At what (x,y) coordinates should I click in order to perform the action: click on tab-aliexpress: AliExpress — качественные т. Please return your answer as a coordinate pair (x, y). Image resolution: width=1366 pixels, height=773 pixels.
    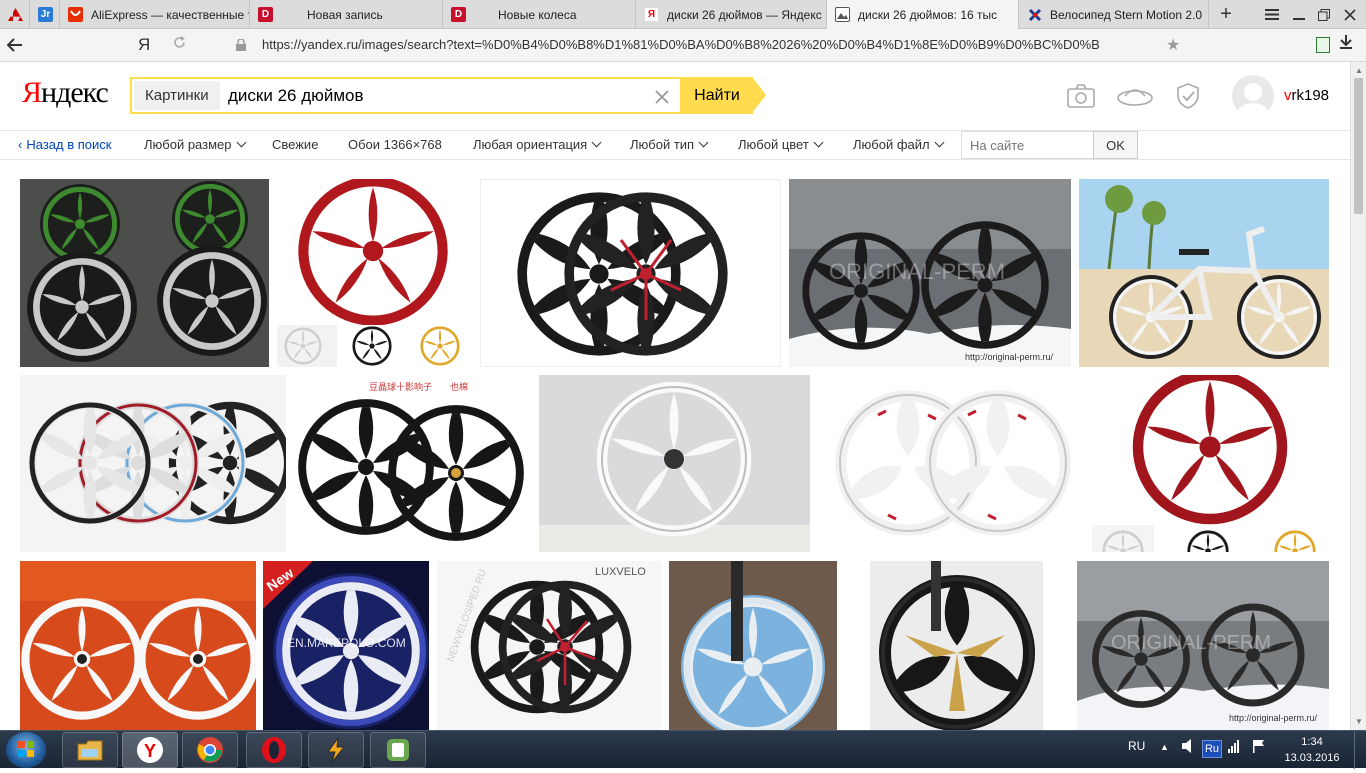
    Looking at the image, I should click on (155, 14).